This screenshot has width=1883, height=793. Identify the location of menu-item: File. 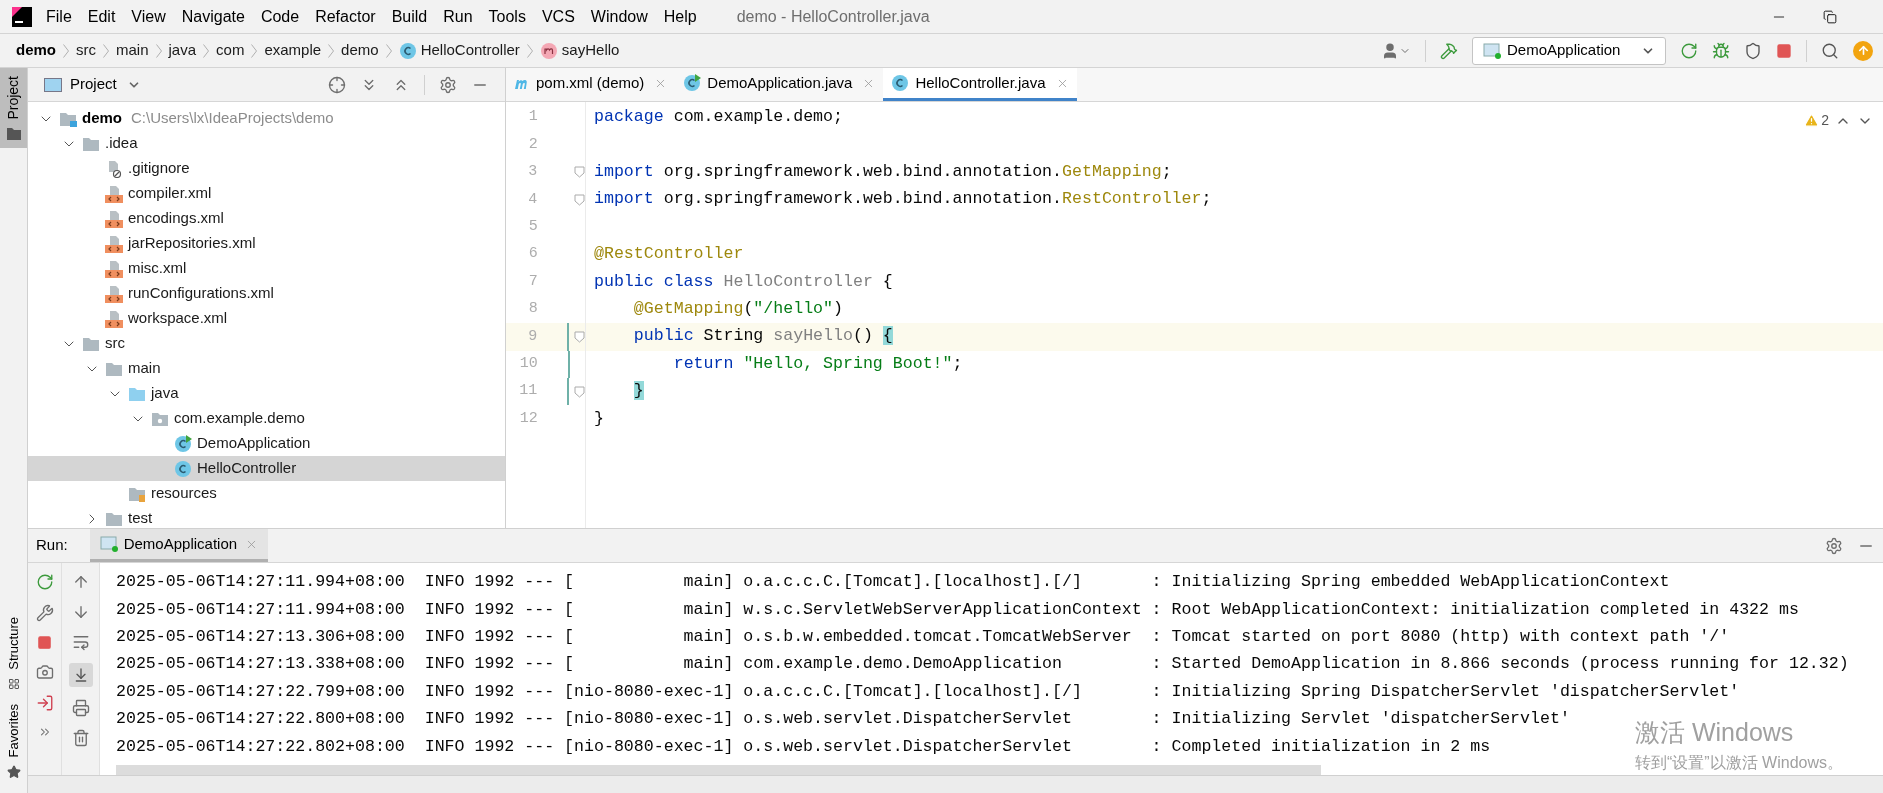
(59, 16).